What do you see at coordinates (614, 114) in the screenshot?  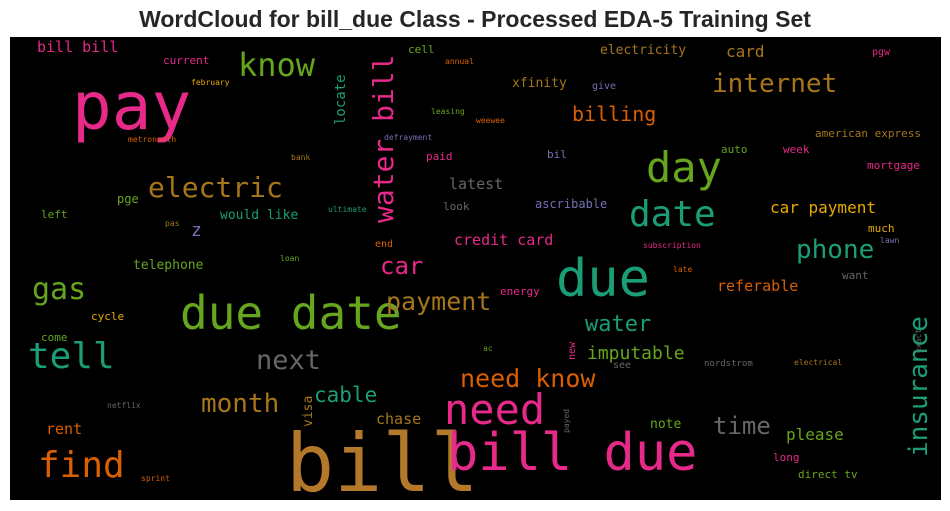 I see `wordcloud-word: billing` at bounding box center [614, 114].